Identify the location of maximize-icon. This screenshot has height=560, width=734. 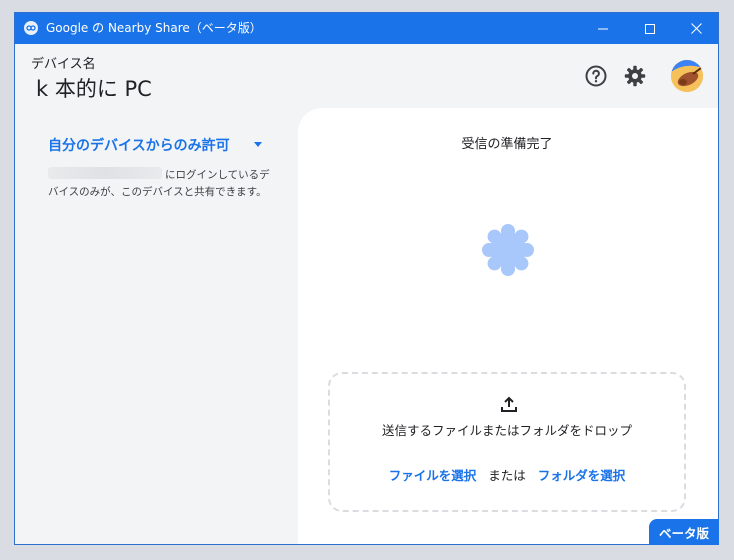
(650, 28).